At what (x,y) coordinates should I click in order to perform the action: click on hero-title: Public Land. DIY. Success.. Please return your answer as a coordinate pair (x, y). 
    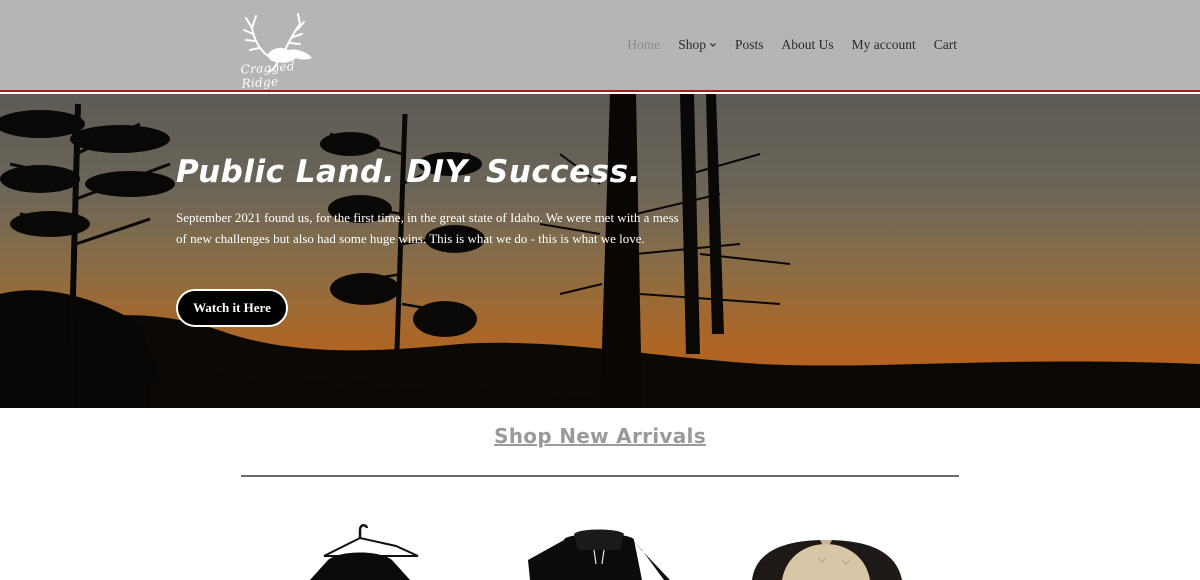
    Looking at the image, I should click on (408, 172).